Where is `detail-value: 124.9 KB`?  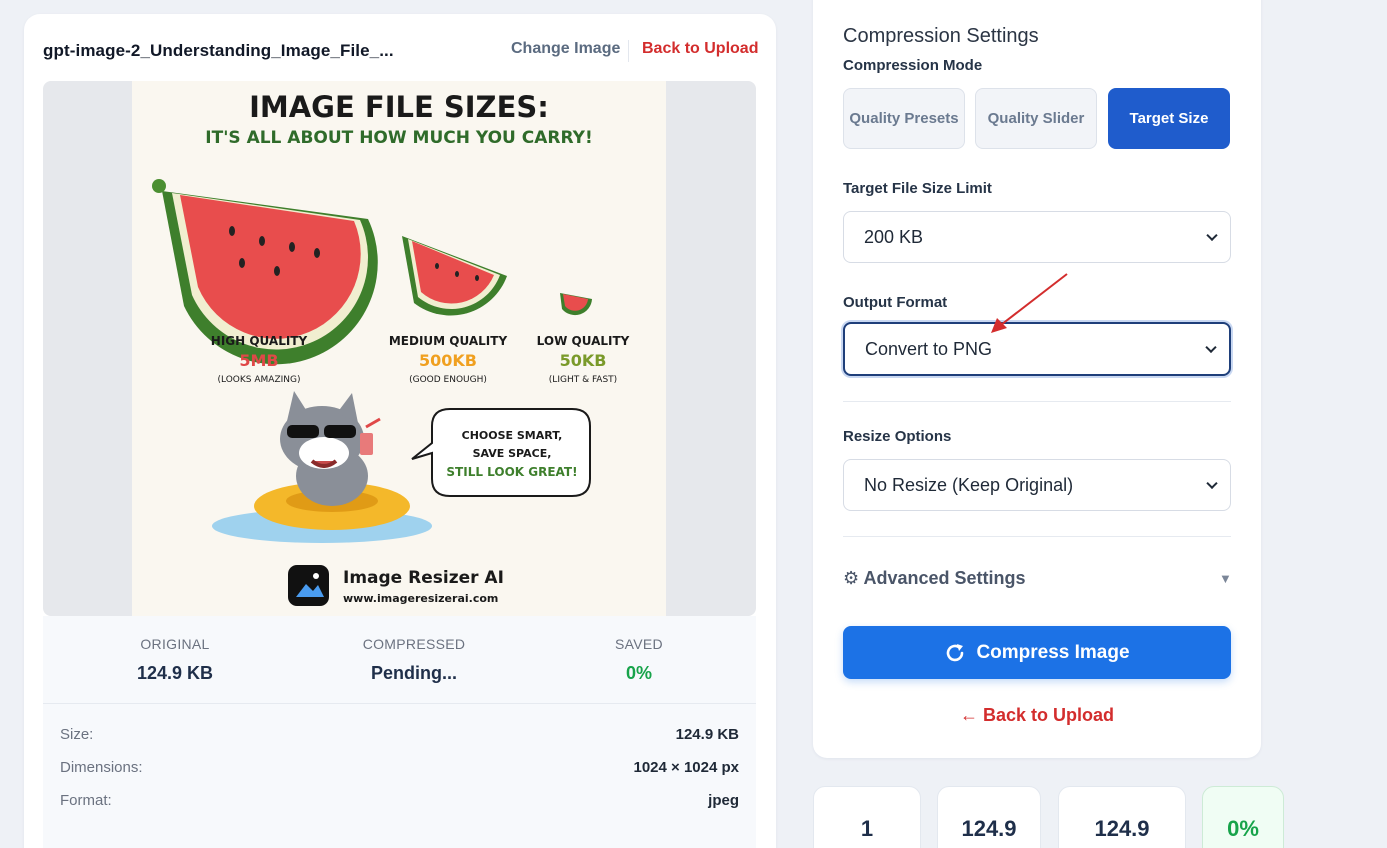
detail-value: 124.9 KB is located at coordinates (707, 734).